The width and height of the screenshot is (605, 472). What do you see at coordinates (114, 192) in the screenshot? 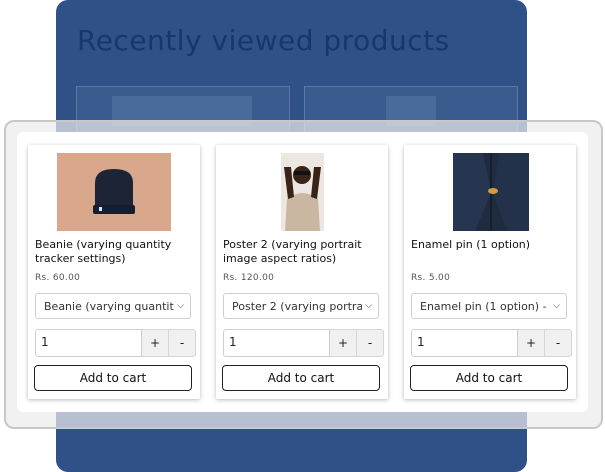
I see `beanie-image` at bounding box center [114, 192].